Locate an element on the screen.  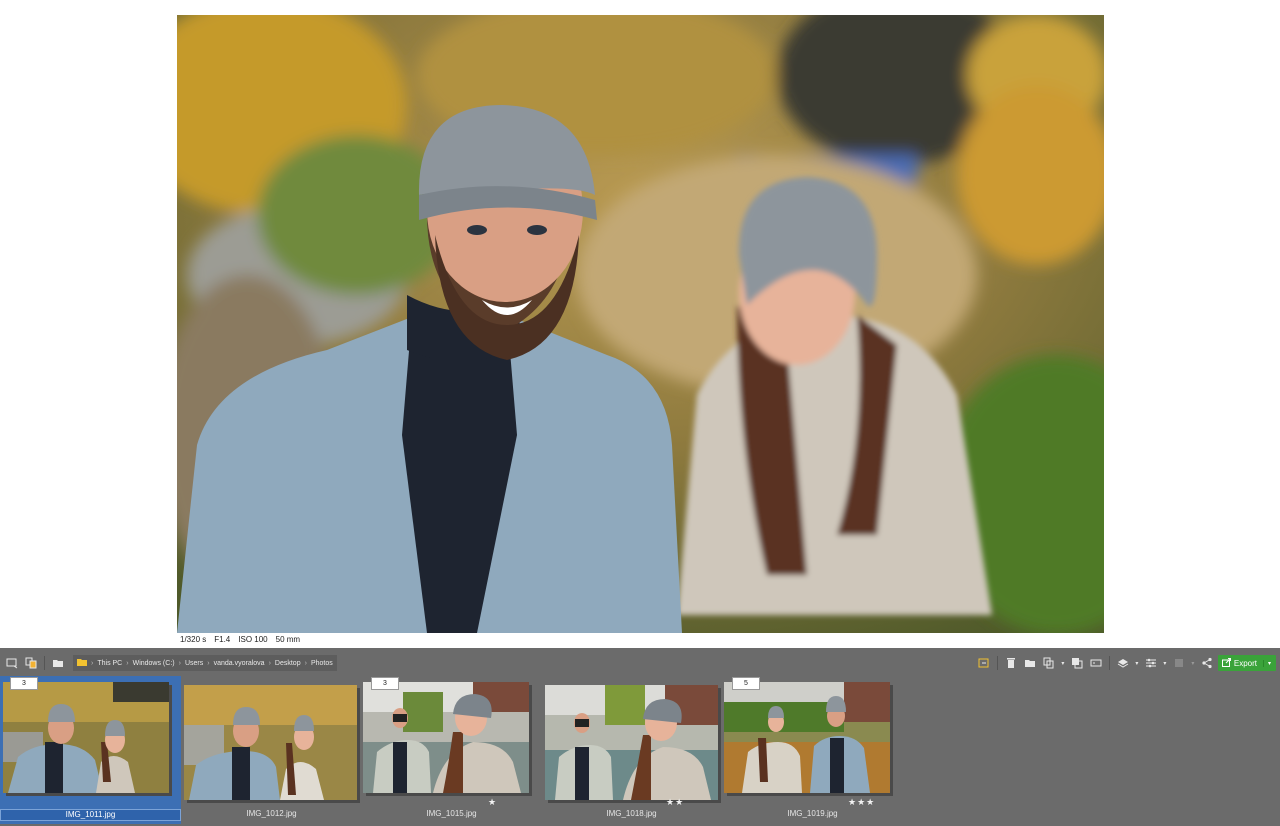
thumbnail-filename: IMG_1011.jpg is located at coordinates (90, 815).